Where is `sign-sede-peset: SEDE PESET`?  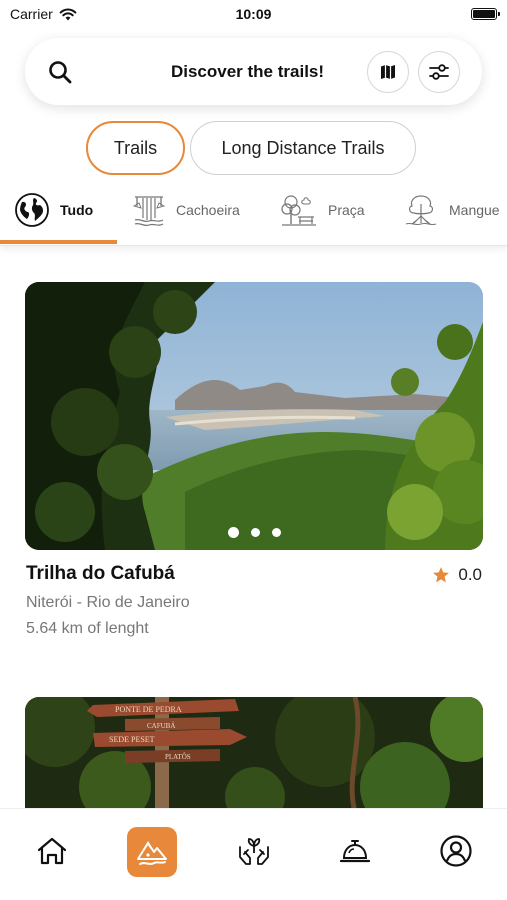
sign-sede-peset: SEDE PESET is located at coordinates (132, 739).